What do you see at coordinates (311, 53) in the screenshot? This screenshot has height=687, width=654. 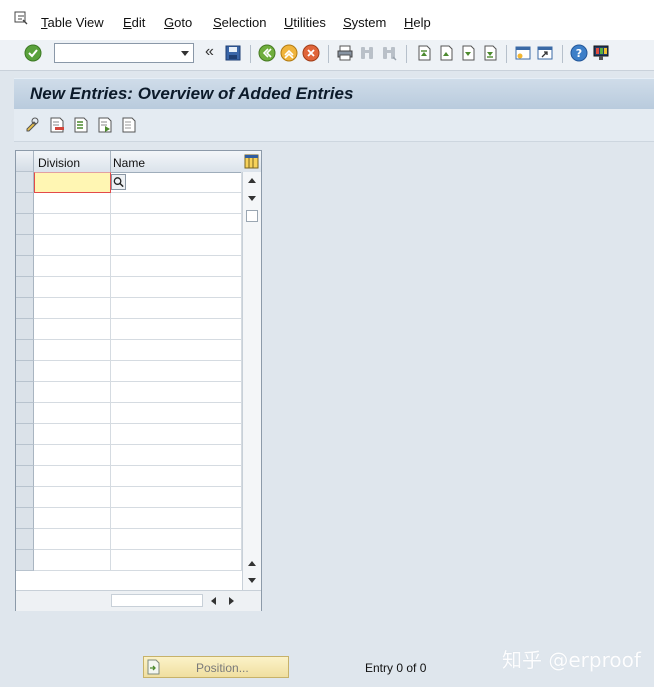 I see `cancel-icon` at bounding box center [311, 53].